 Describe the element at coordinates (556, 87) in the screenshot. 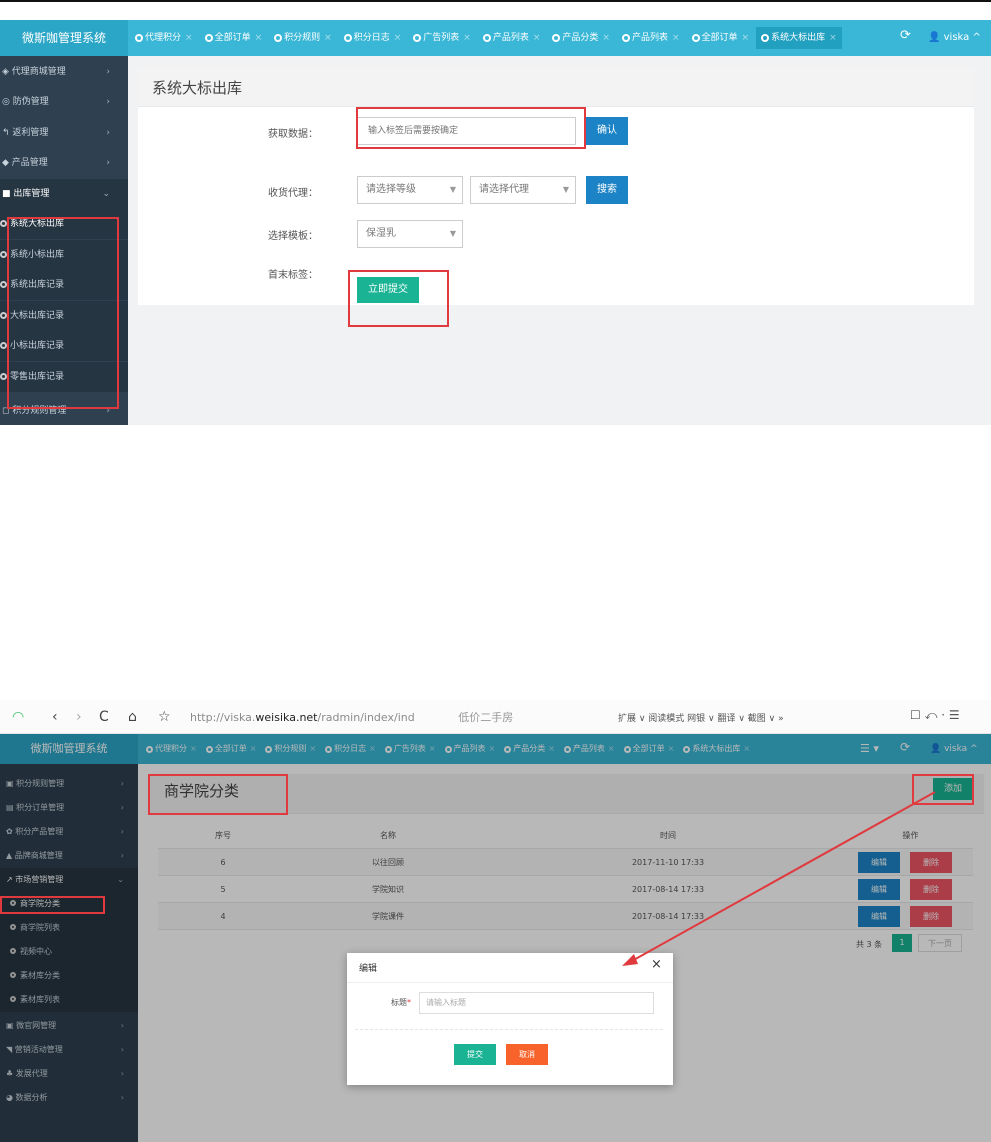

I see `content-header: 系统大标出库` at that location.